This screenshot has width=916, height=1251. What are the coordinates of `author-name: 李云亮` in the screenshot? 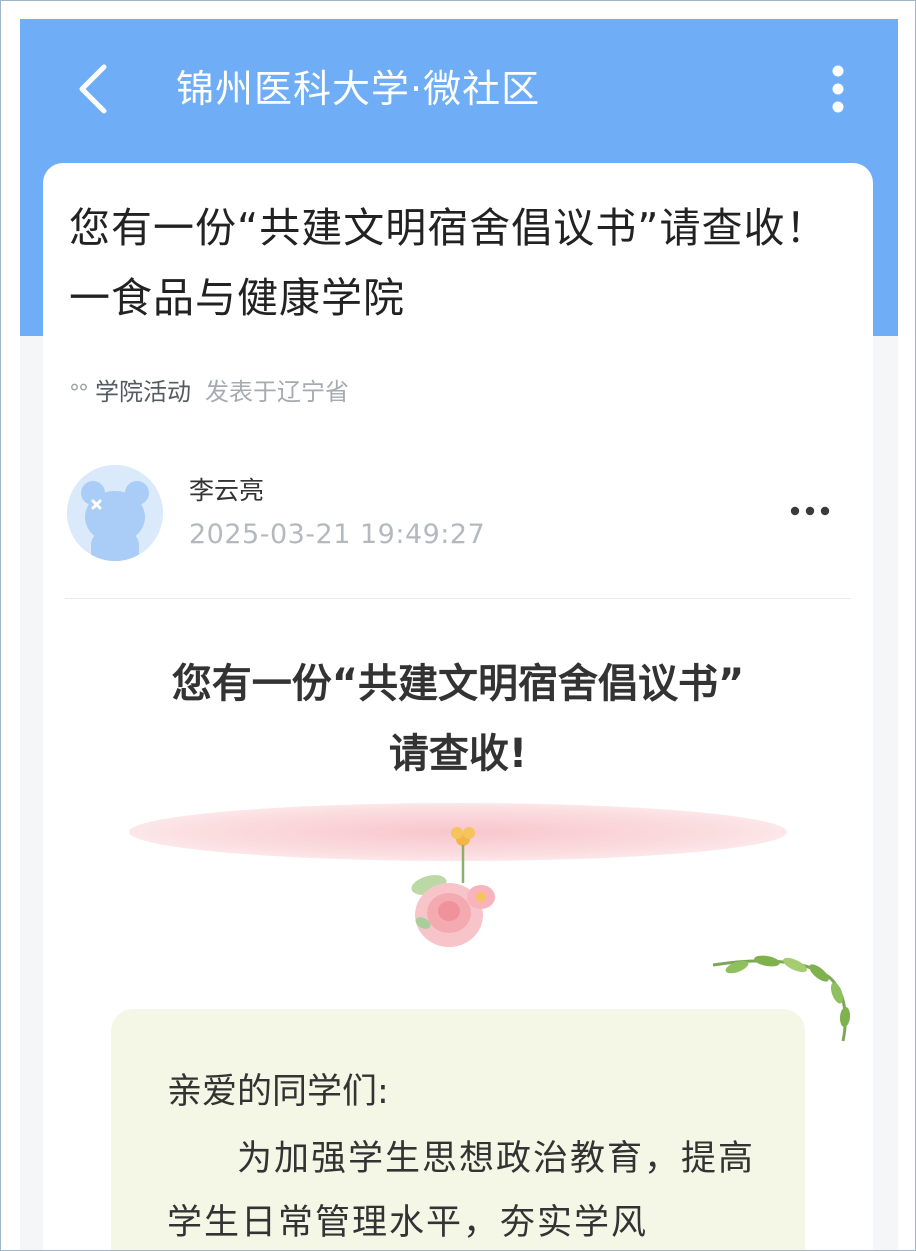 It's located at (226, 491).